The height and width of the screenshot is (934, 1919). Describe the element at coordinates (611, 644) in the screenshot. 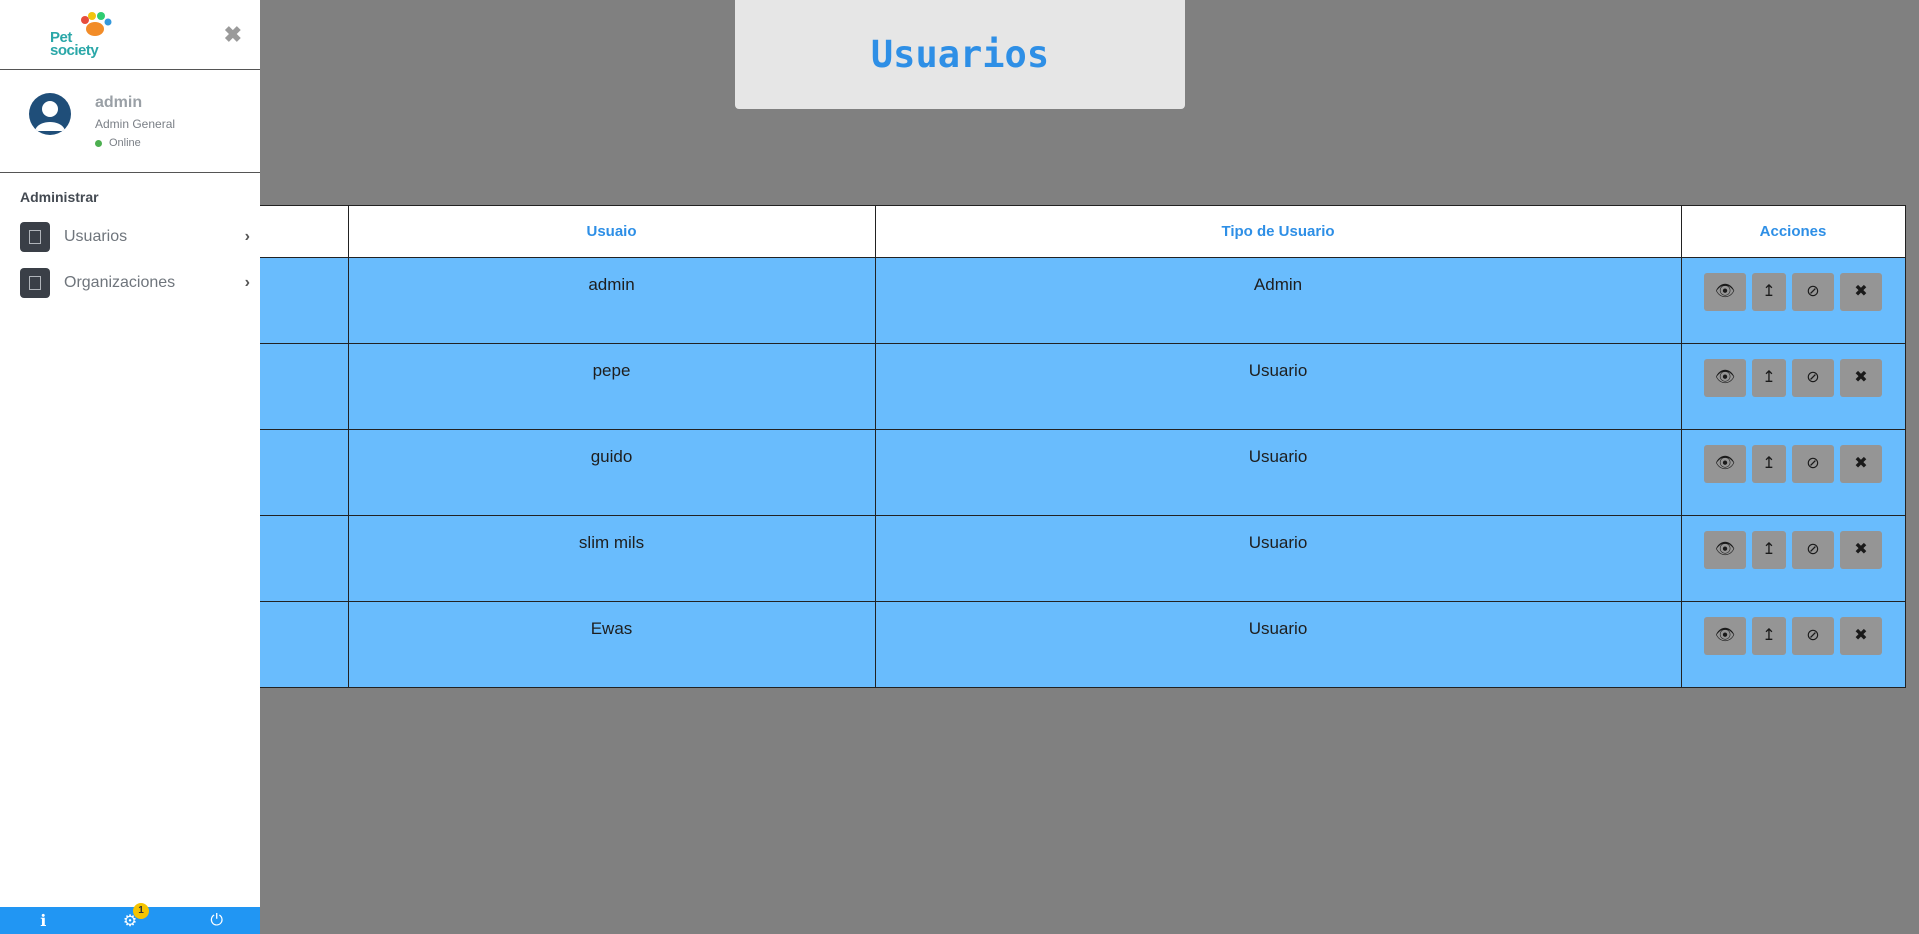

I see `username-cell: Ewas` at that location.